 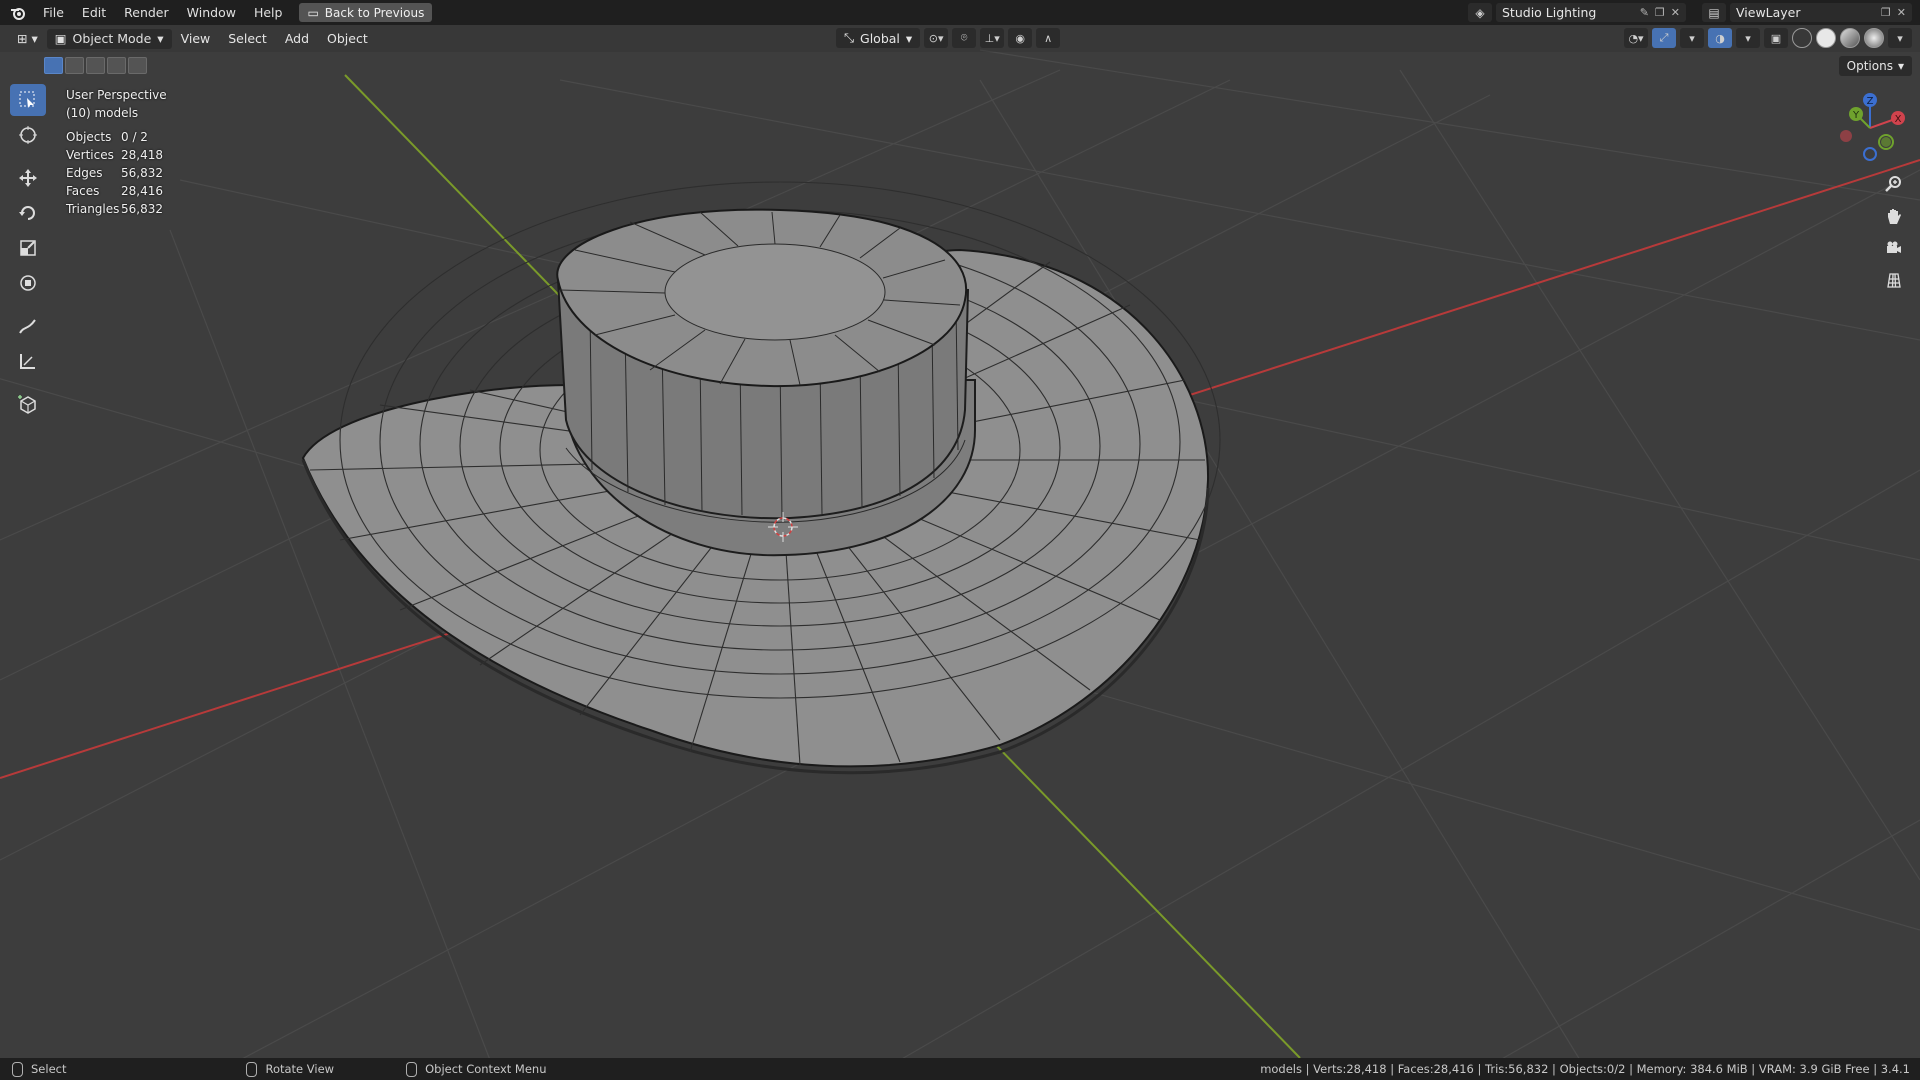 I want to click on scene-icon: ◈, so click(x=1480, y=12).